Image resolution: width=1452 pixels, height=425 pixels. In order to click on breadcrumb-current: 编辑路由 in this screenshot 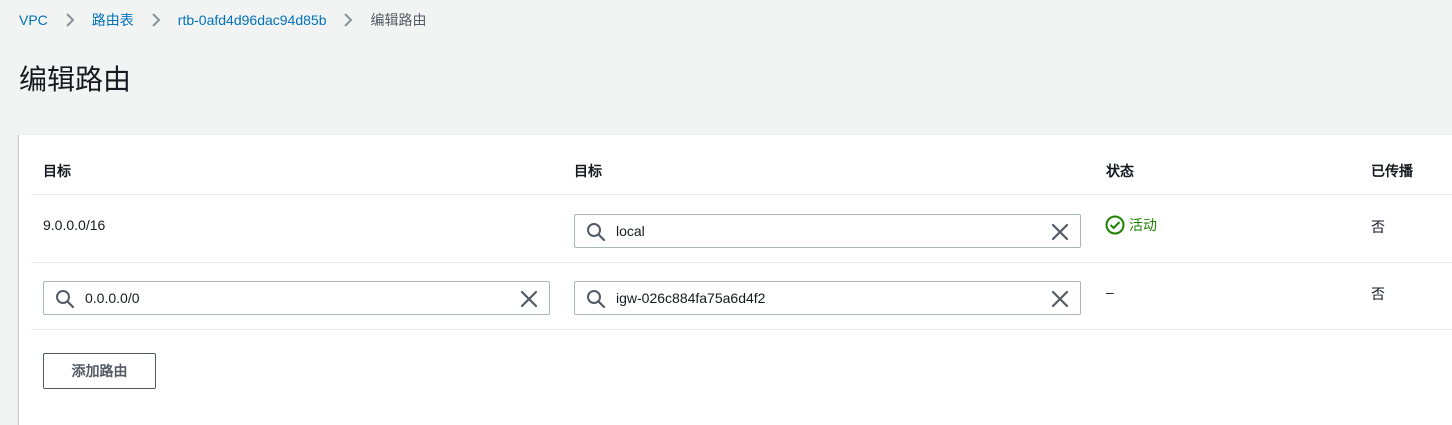, I will do `click(398, 20)`.